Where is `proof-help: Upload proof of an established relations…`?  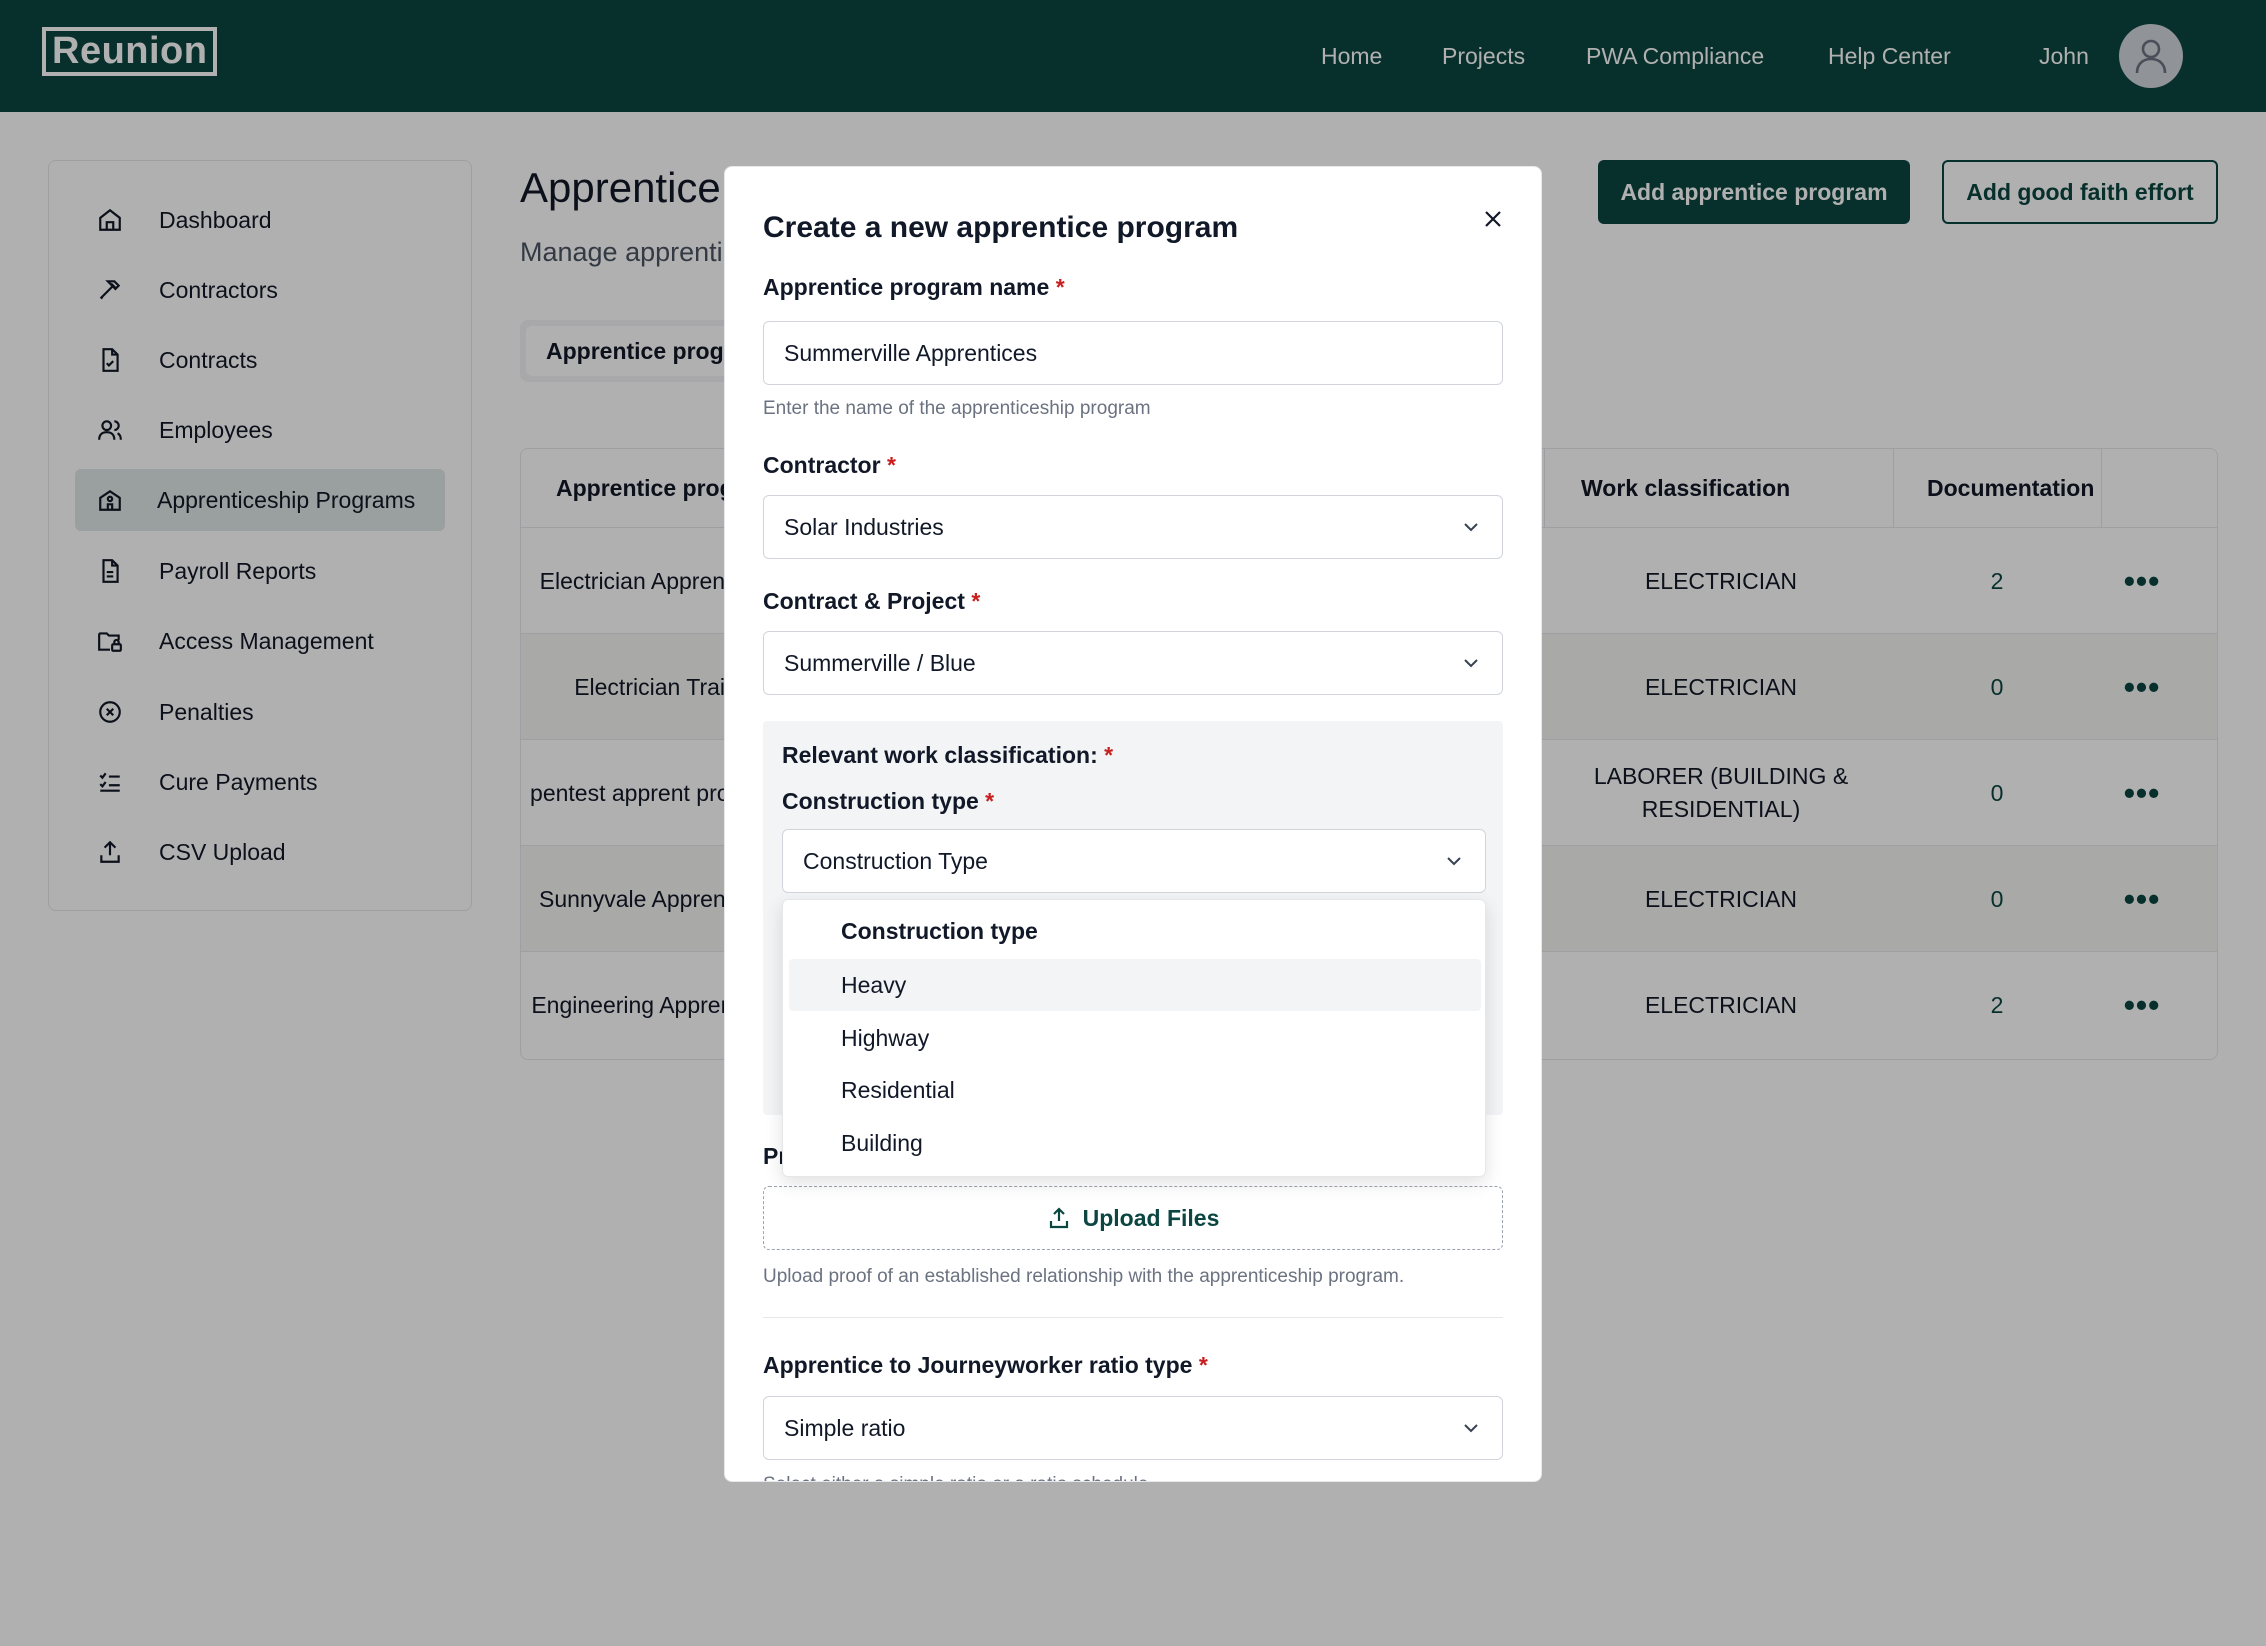 proof-help: Upload proof of an established relations… is located at coordinates (1084, 1276).